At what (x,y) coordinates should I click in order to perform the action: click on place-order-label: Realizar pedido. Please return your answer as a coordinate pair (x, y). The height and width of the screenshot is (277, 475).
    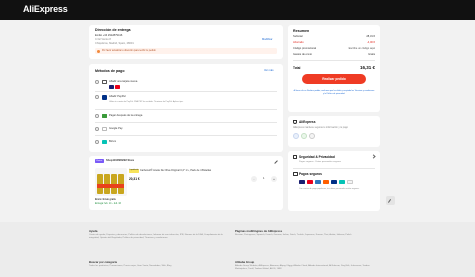
    Looking at the image, I should click on (334, 79).